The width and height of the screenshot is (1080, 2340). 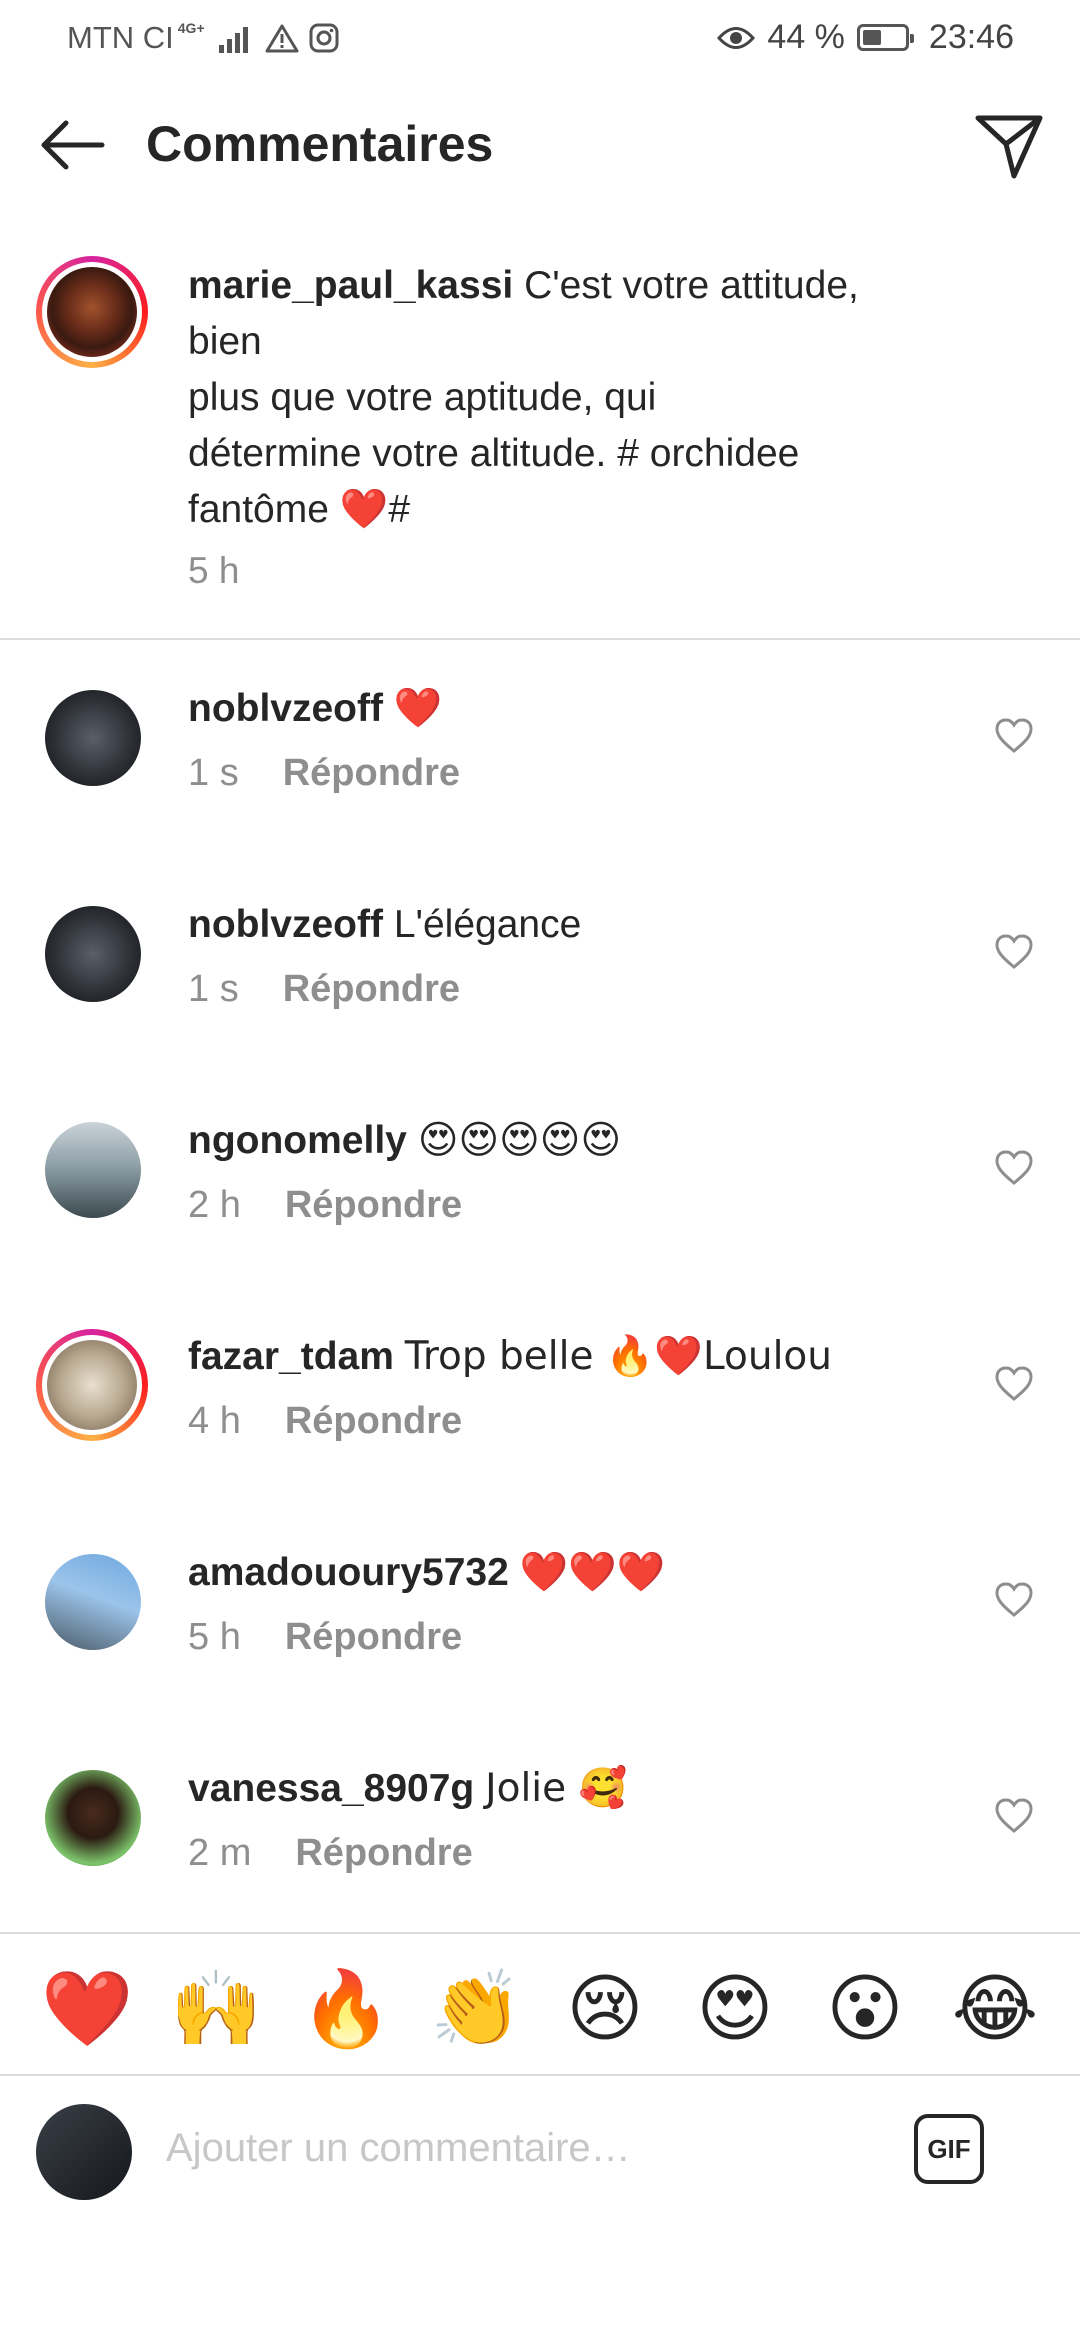 I want to click on comment-composer: Ajouter un commentaire… GIF, so click(x=540, y=2148).